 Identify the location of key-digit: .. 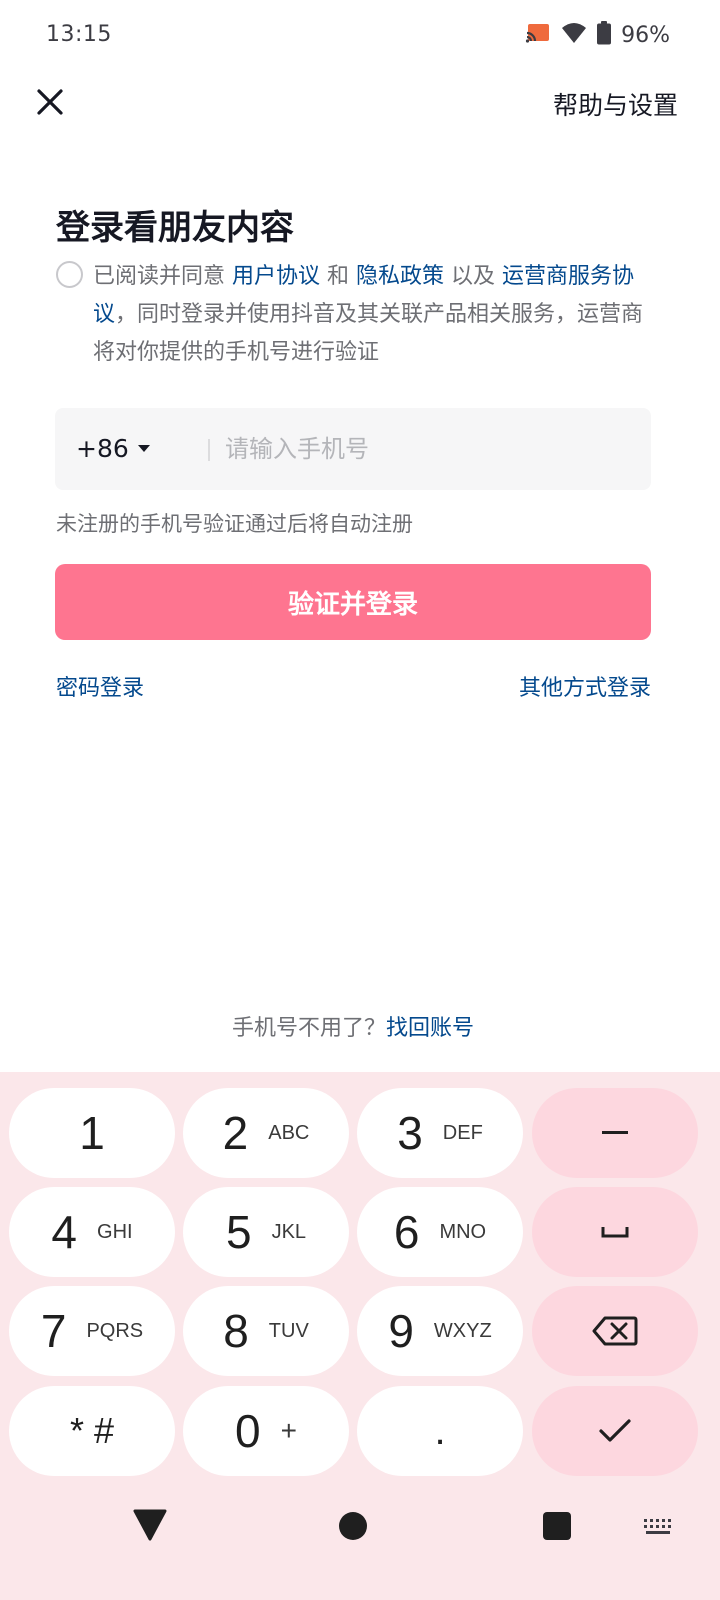
(440, 1430).